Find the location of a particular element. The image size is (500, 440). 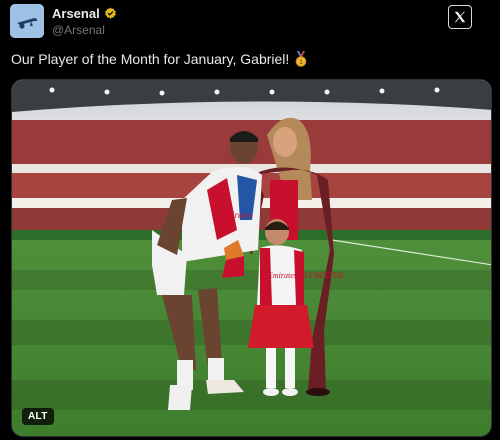

verified-badge-icon is located at coordinates (110, 13).